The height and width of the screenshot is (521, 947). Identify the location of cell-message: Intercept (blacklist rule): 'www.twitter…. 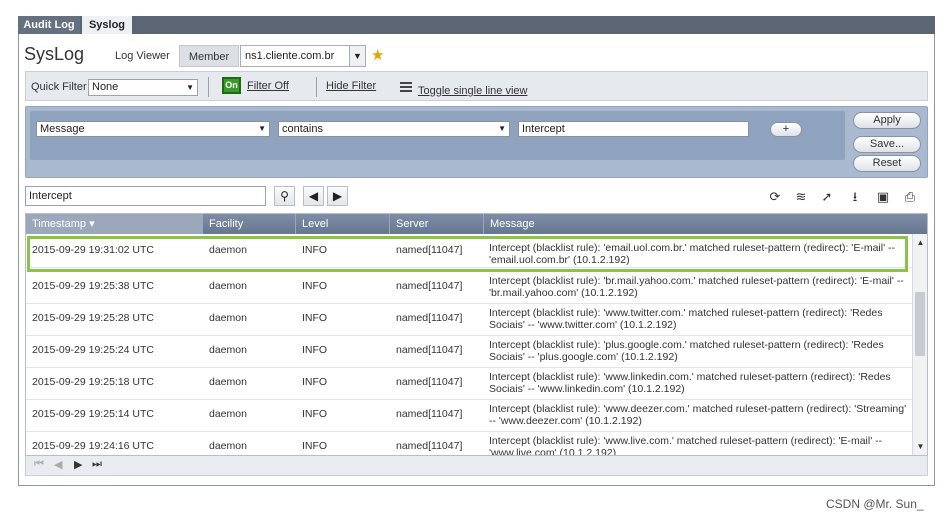
(686, 319).